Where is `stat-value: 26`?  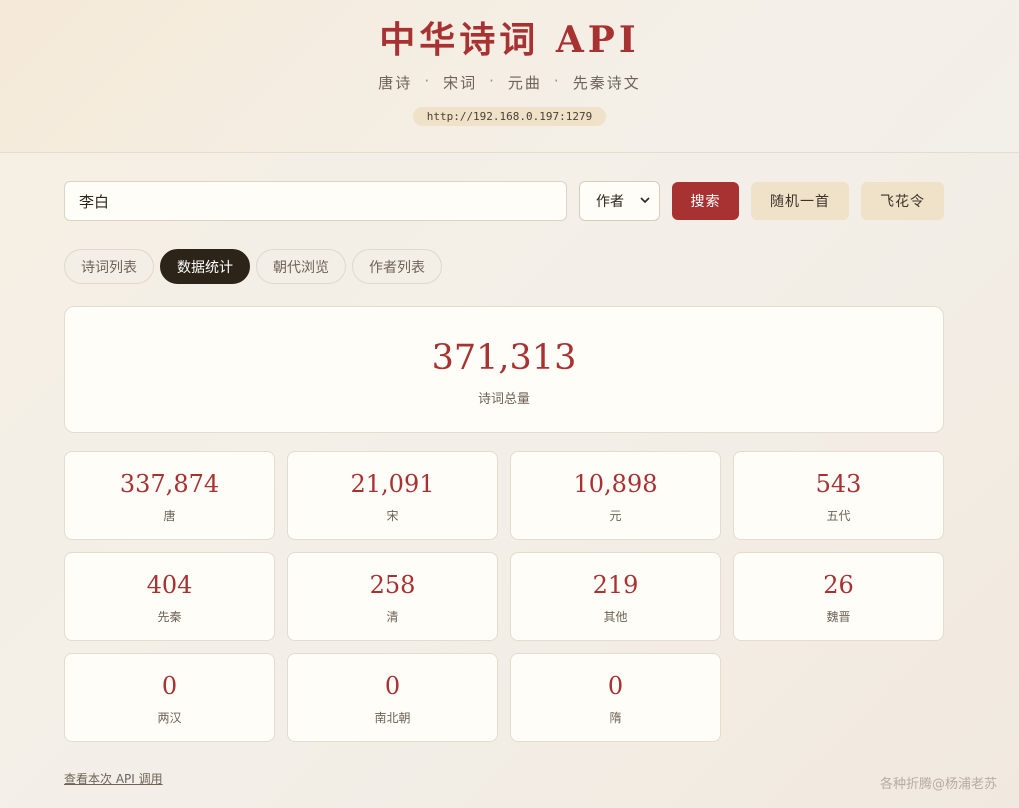
stat-value: 26 is located at coordinates (838, 585).